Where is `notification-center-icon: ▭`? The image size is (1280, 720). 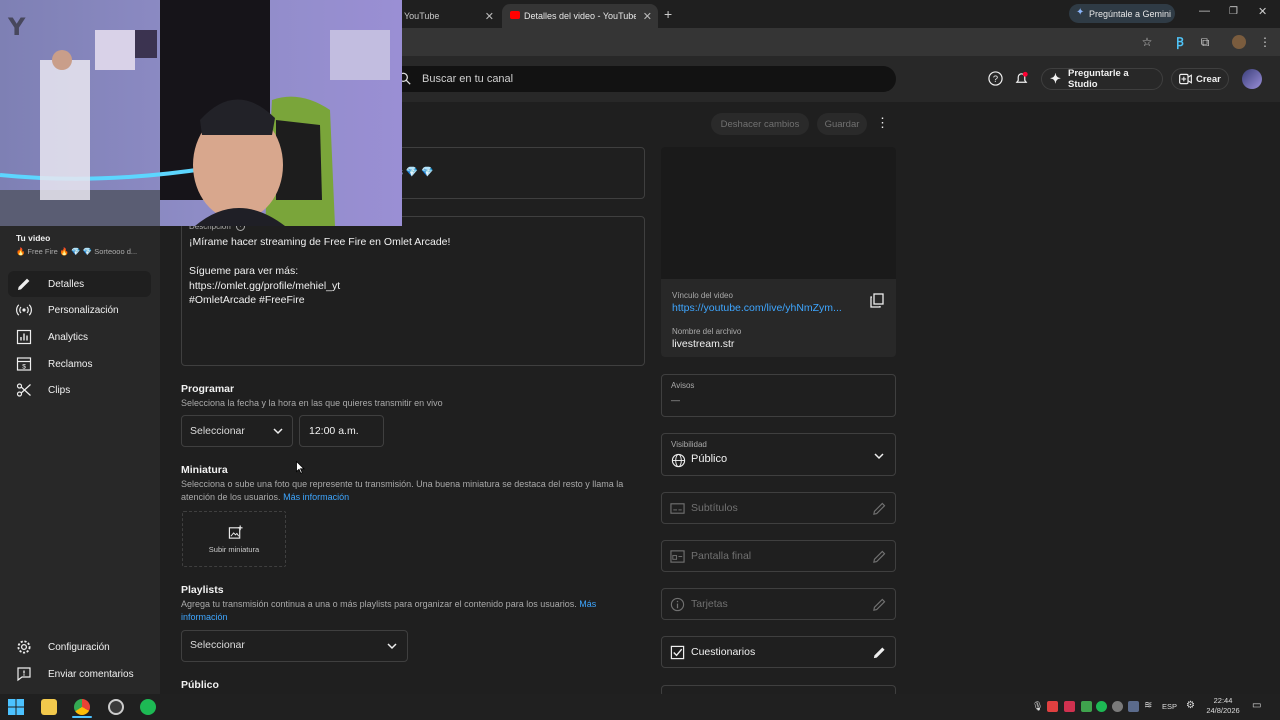
notification-center-icon: ▭ is located at coordinates (1256, 705).